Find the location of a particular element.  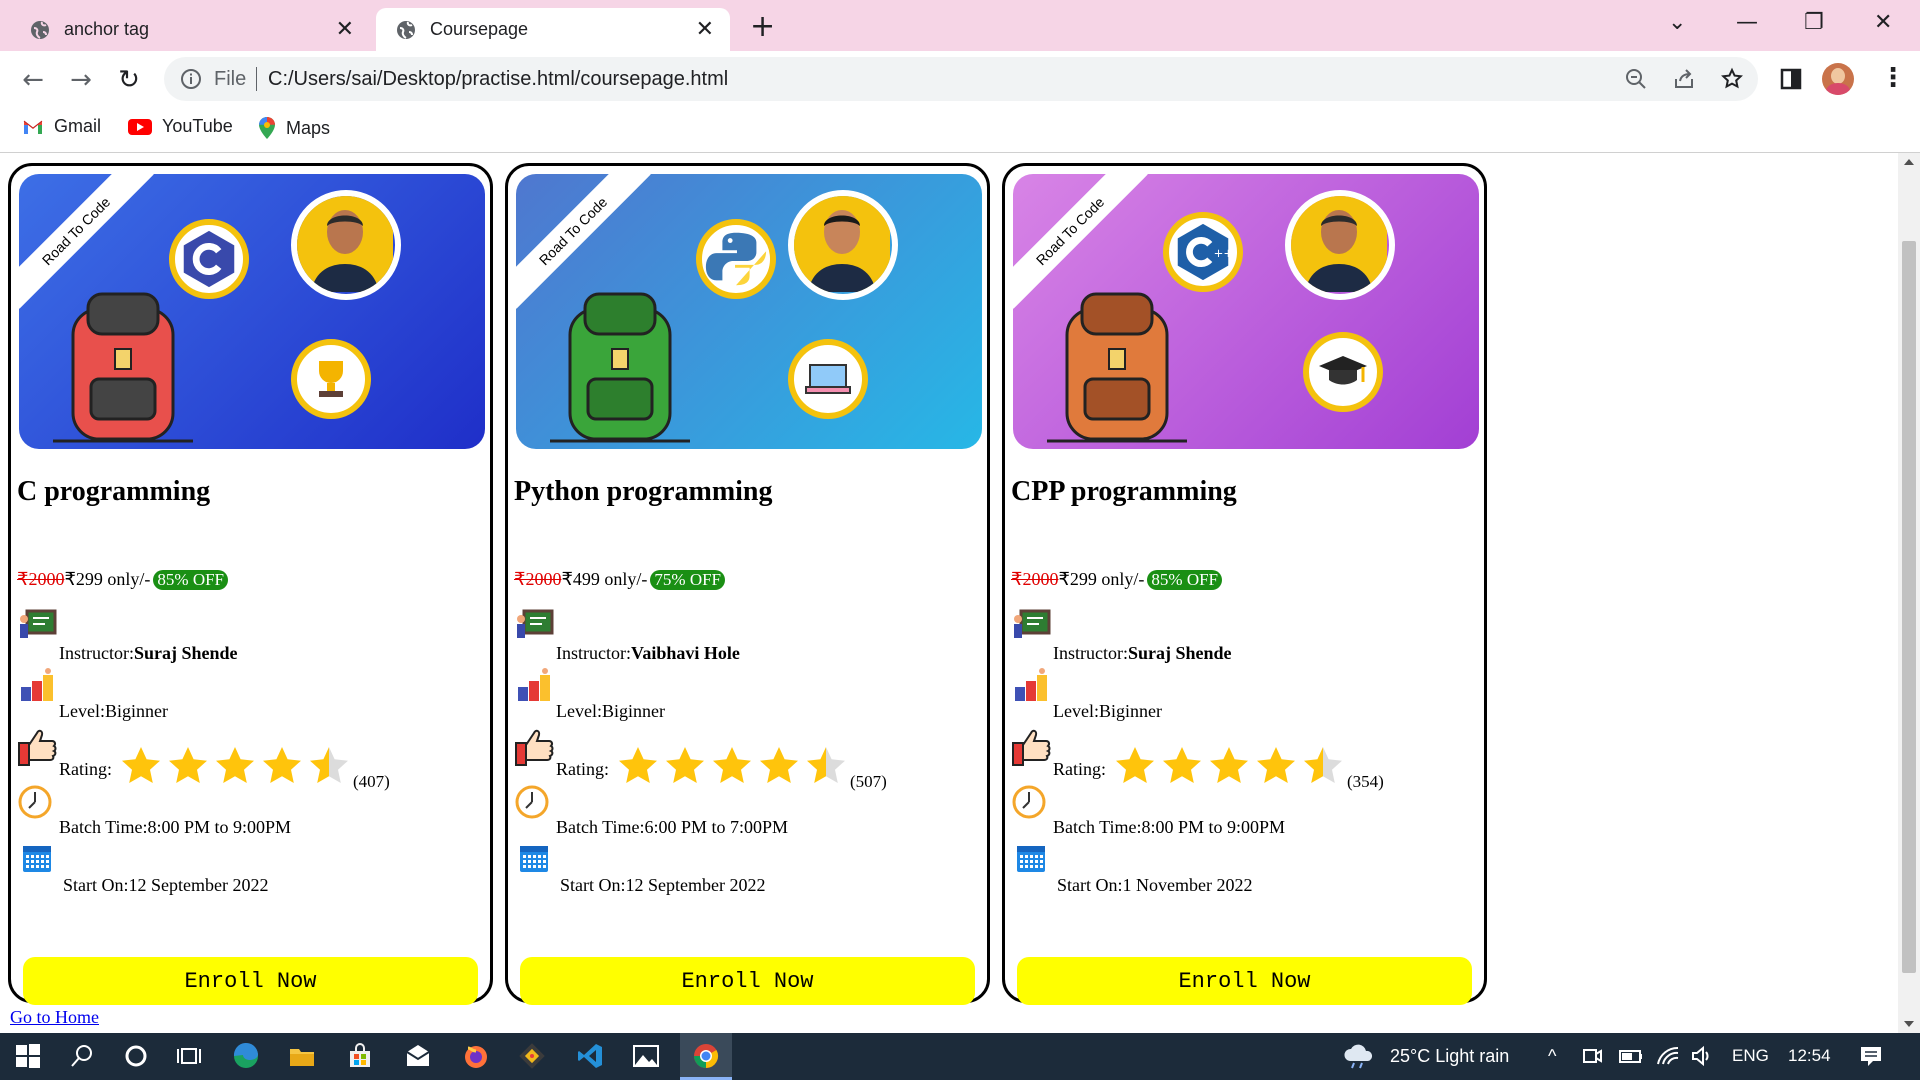

instructor-label: Instructor: is located at coordinates (96, 653).